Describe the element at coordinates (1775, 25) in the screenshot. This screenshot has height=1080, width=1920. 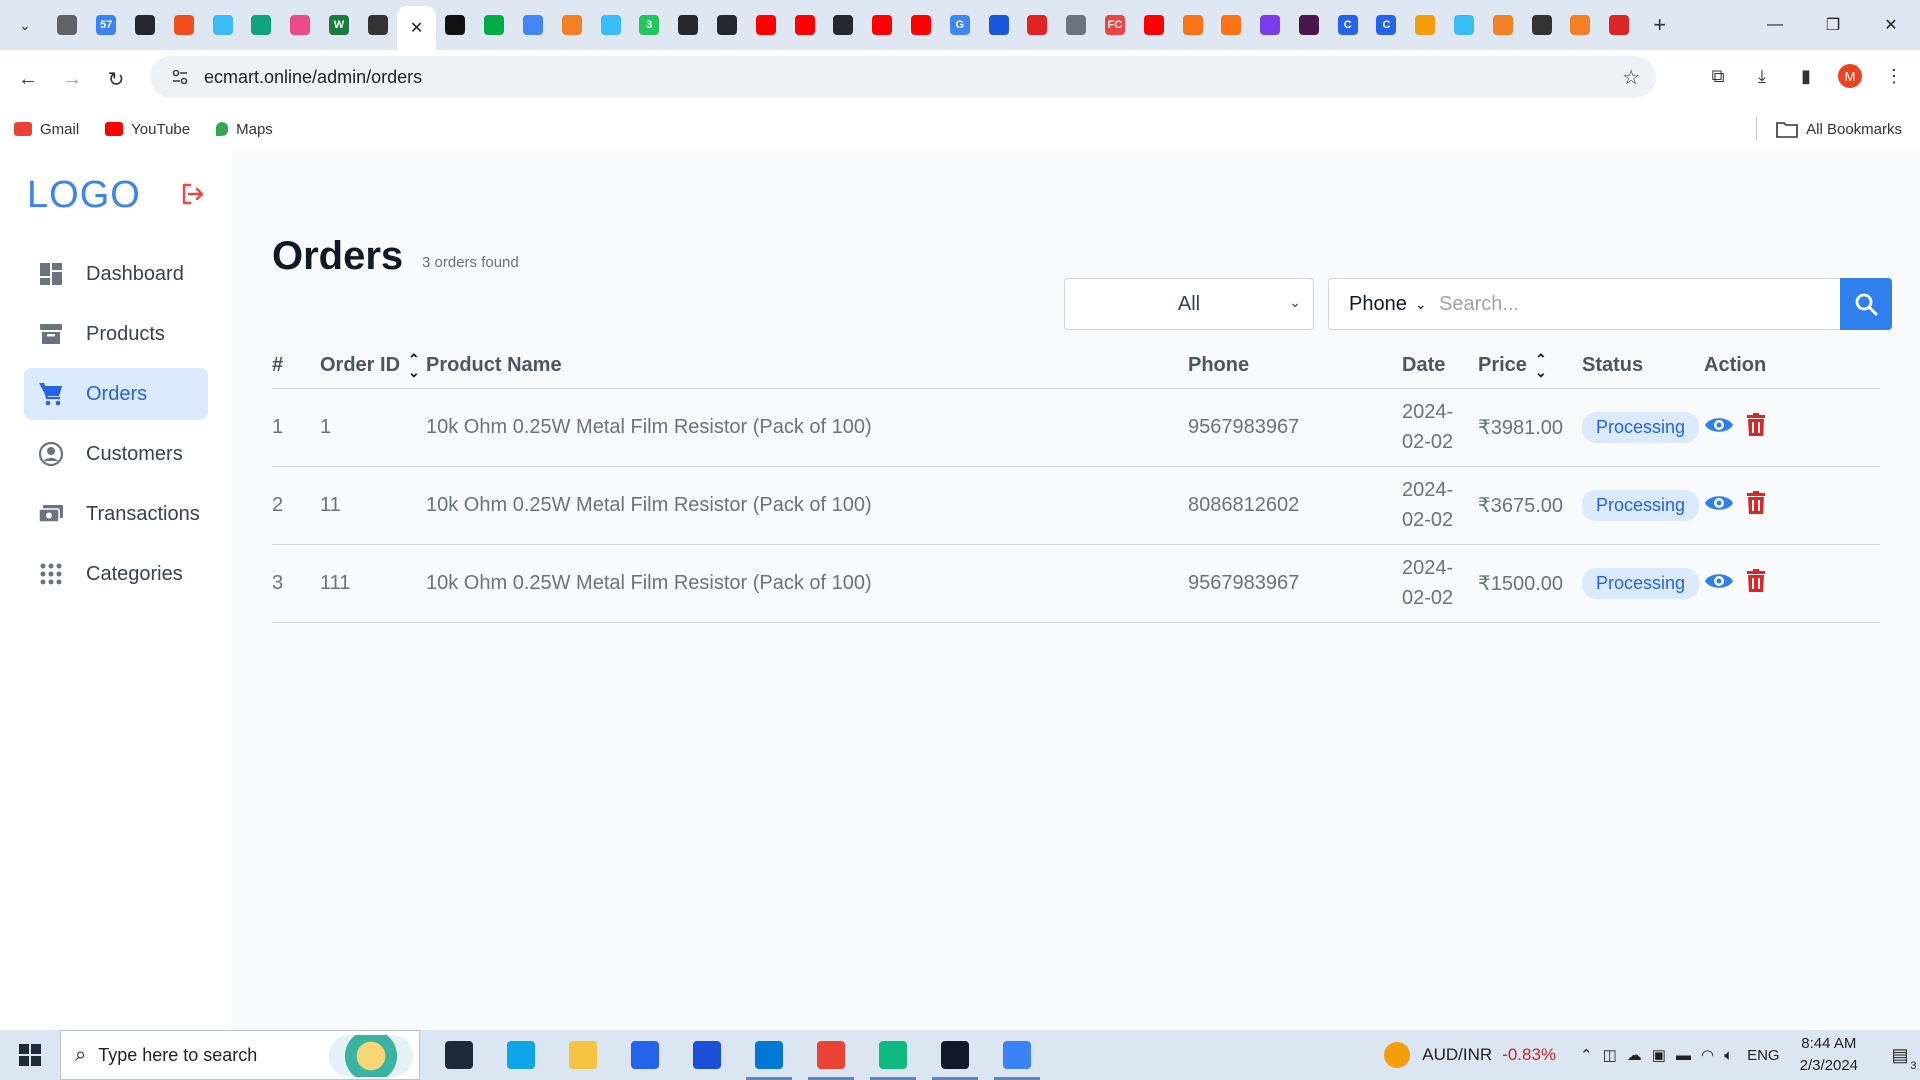
I see `minimize-icon: —` at that location.